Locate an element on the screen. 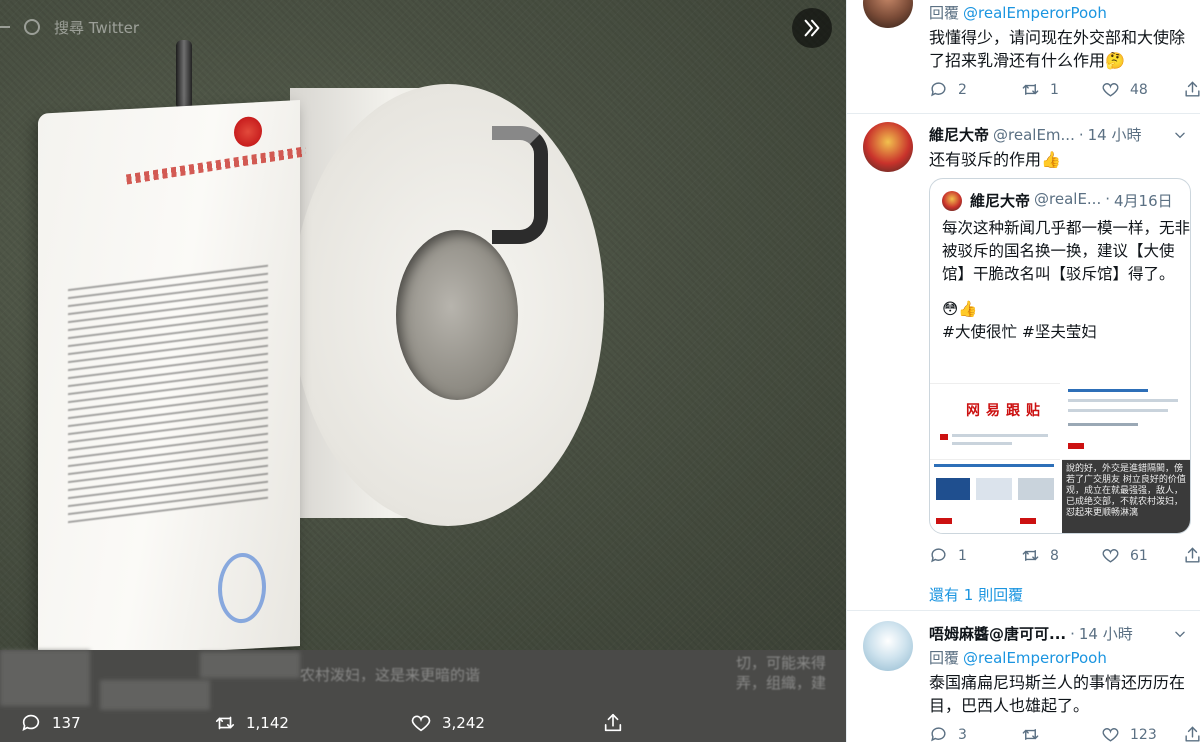  quote-emoji-line: 😳👍 is located at coordinates (960, 309).